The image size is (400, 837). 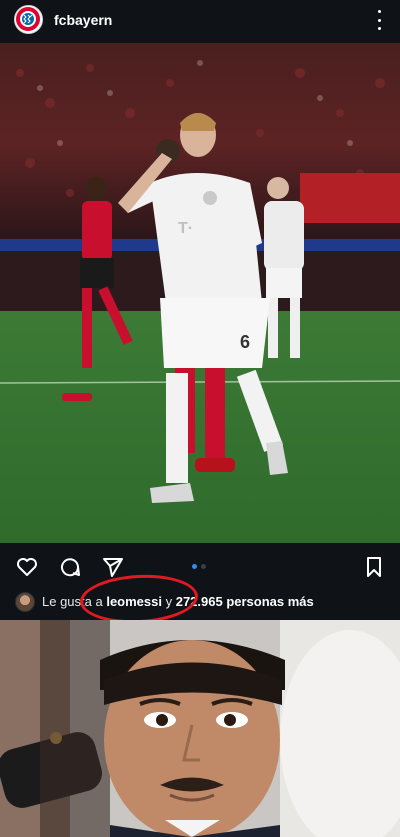 What do you see at coordinates (203, 566) in the screenshot?
I see `carousel-dot` at bounding box center [203, 566].